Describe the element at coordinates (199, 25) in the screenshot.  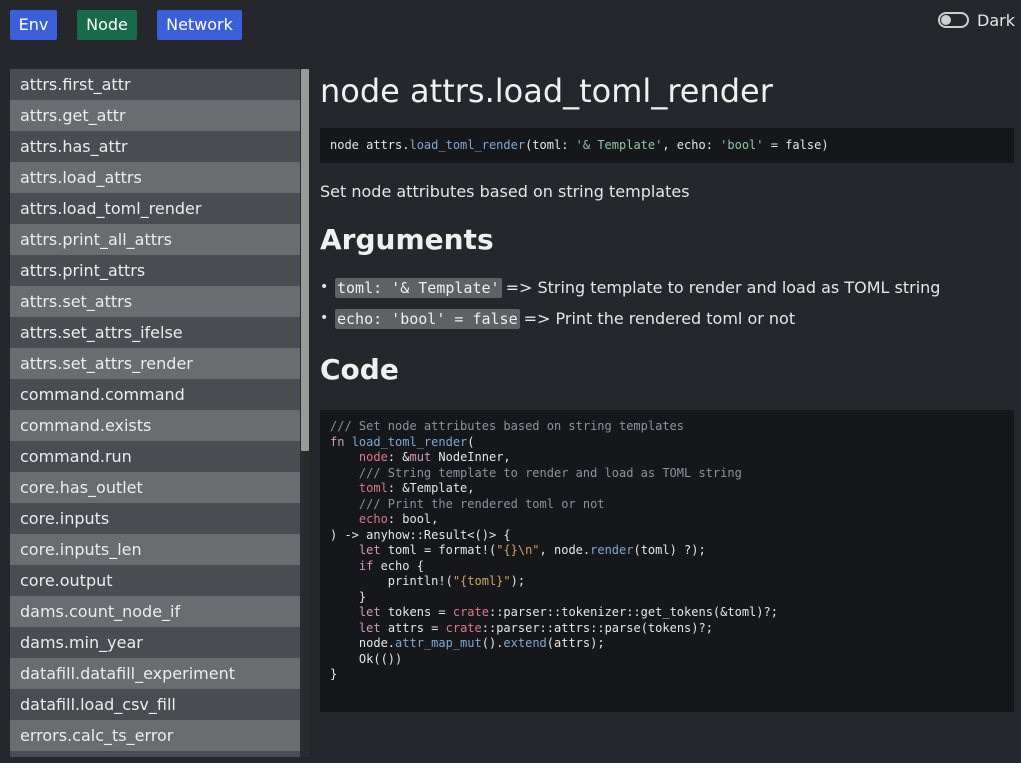
I see `network-nav-button: Network` at that location.